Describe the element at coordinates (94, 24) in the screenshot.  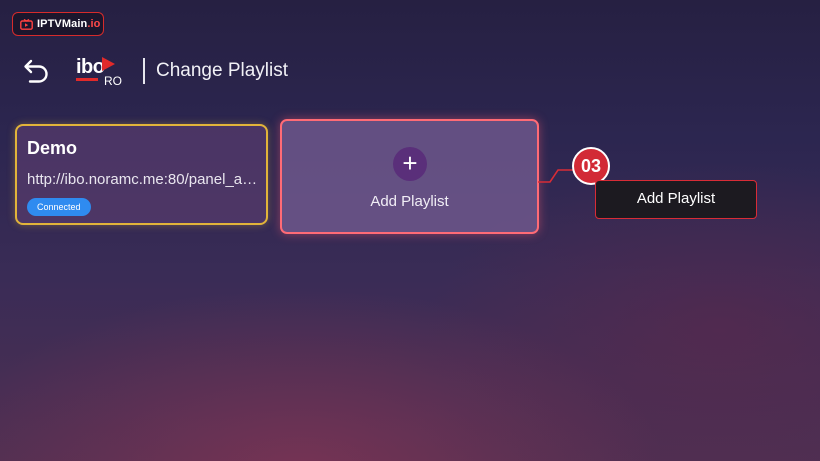
I see `watermark-suffix: .io` at that location.